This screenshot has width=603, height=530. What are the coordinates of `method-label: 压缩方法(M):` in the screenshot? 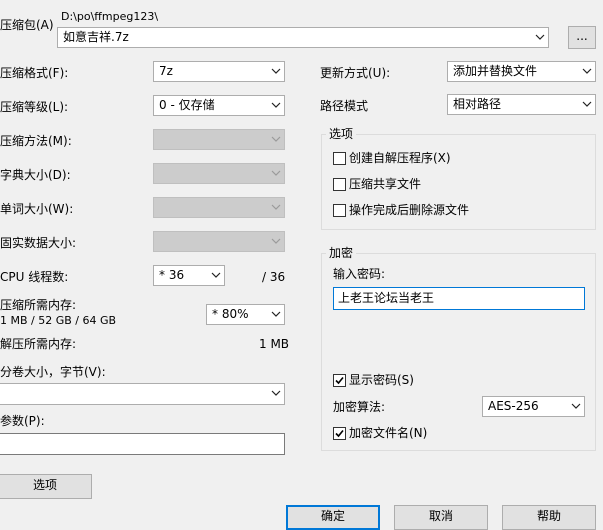 It's located at (36, 141).